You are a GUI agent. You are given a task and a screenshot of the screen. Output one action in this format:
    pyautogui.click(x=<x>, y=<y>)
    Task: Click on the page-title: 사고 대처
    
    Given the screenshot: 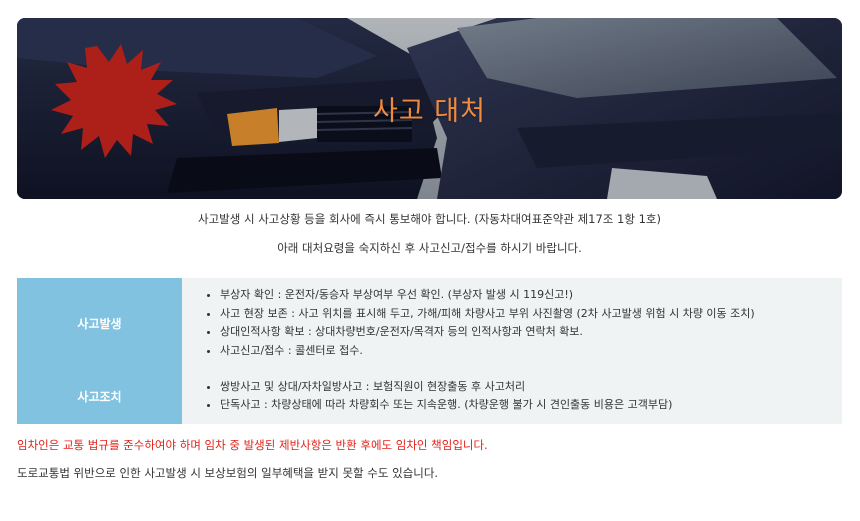 What is the action you would take?
    pyautogui.click(x=429, y=111)
    